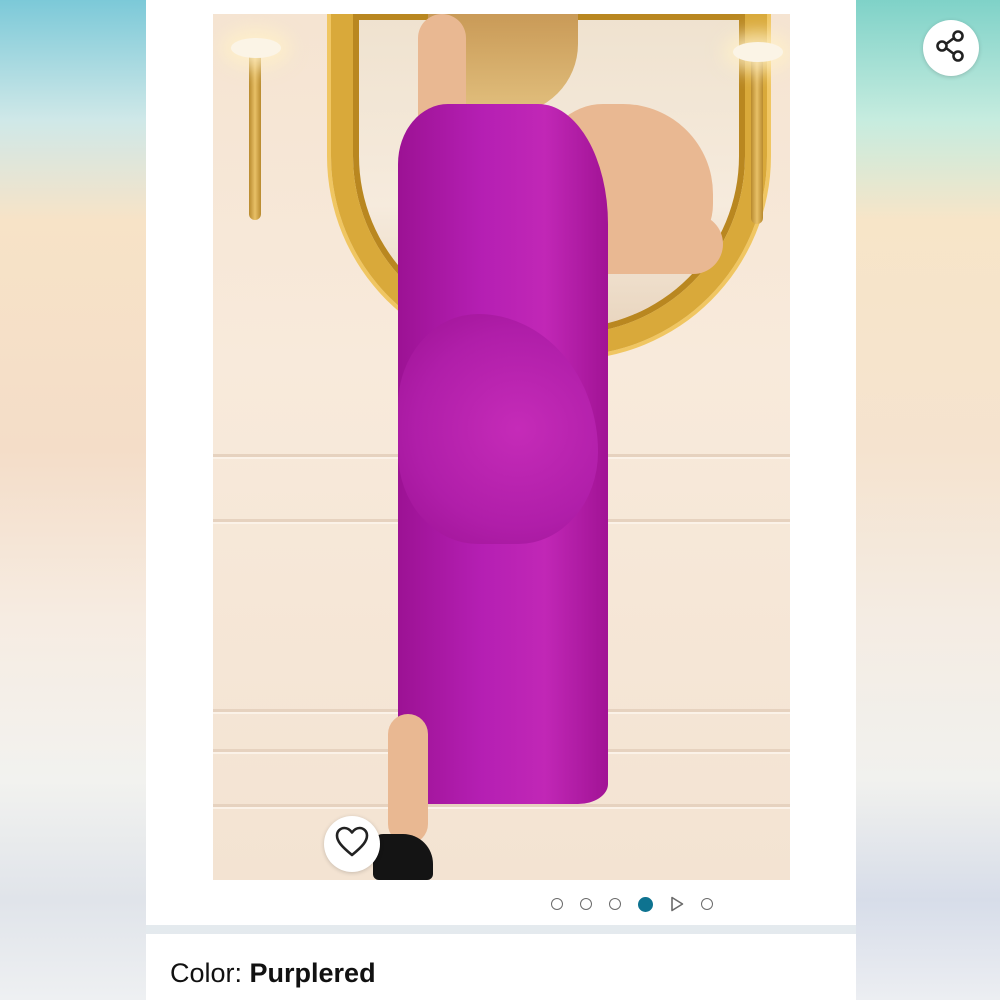 This screenshot has height=1000, width=1000. What do you see at coordinates (632, 904) in the screenshot?
I see `carousel-pager` at bounding box center [632, 904].